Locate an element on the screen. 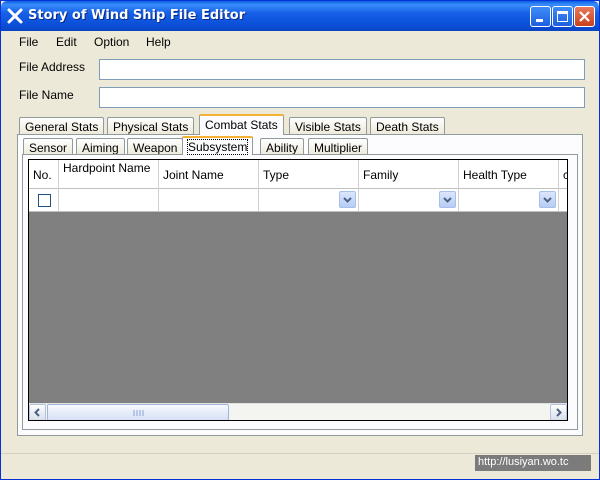 This screenshot has height=480, width=600. minimize-icon is located at coordinates (539, 20).